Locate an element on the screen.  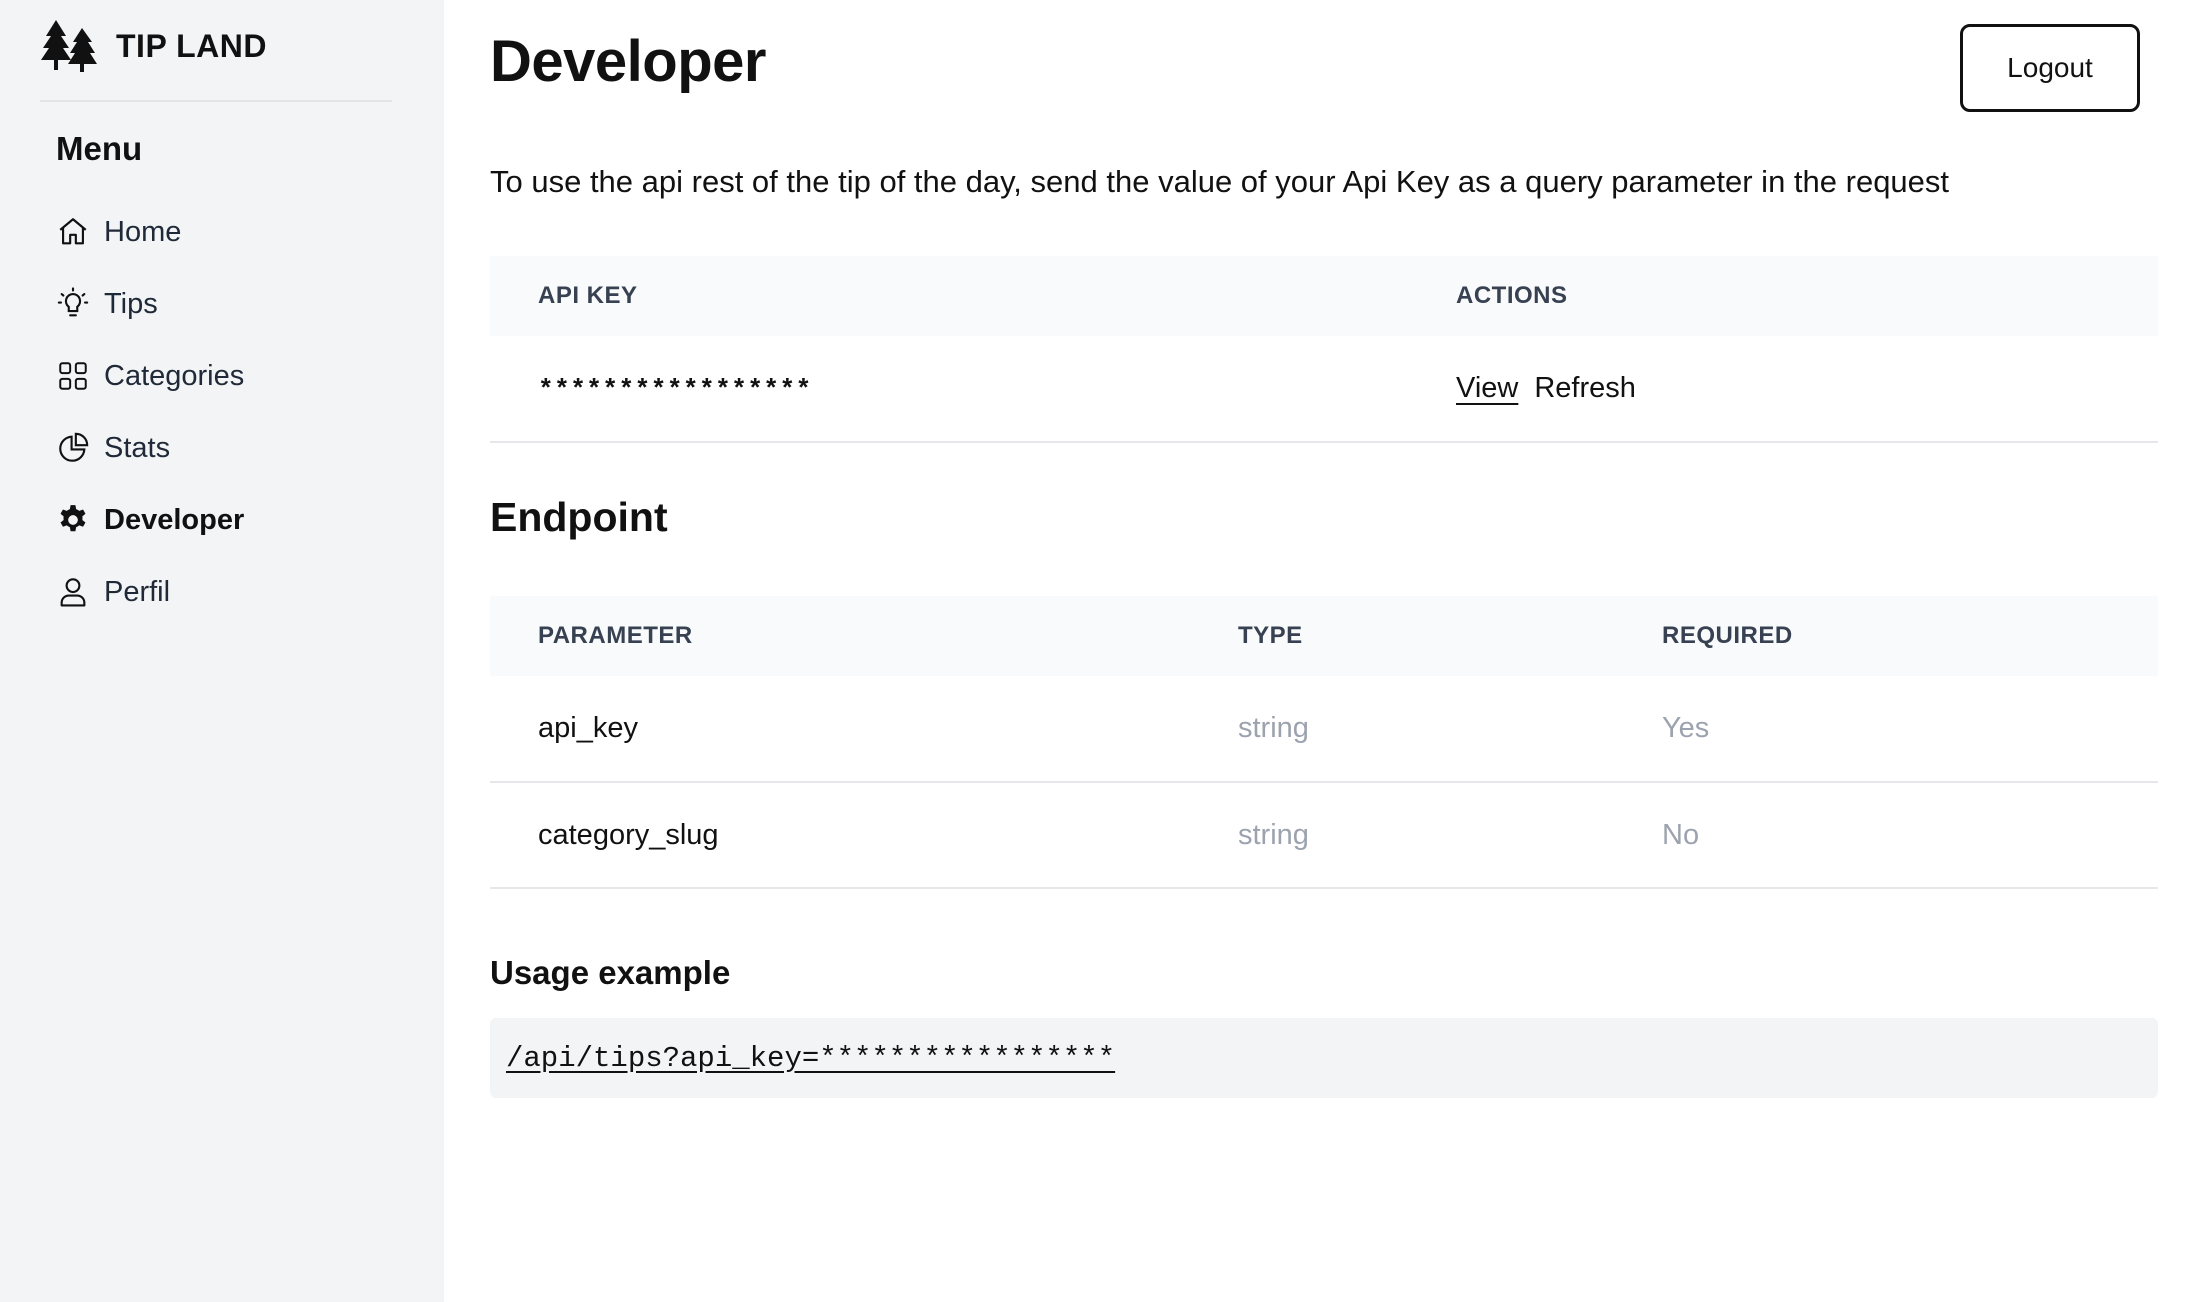
sidebar-item-label: Perfil is located at coordinates (137, 591).